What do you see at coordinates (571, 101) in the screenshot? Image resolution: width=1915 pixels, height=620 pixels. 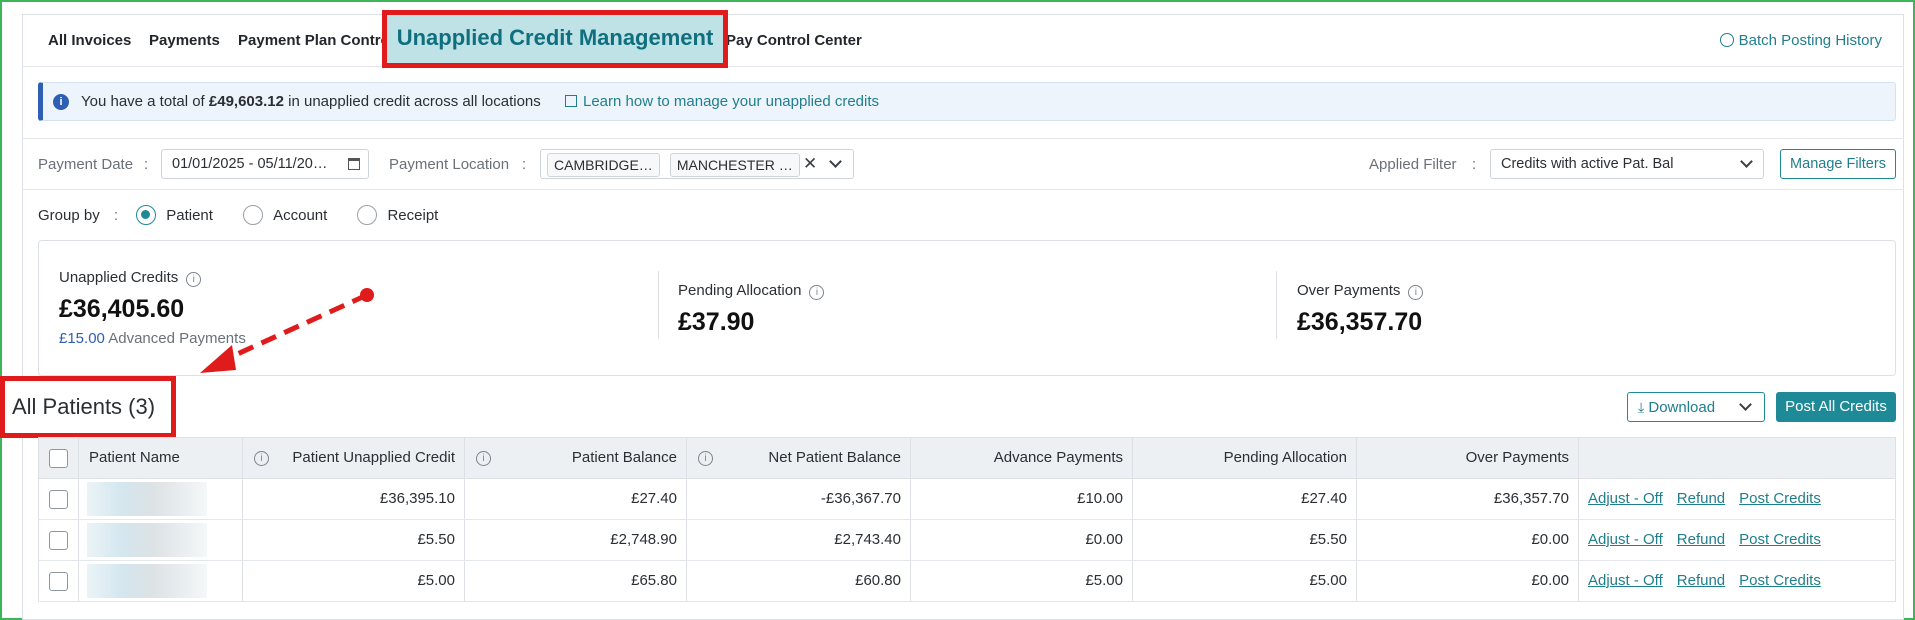 I see `external-link-icon` at bounding box center [571, 101].